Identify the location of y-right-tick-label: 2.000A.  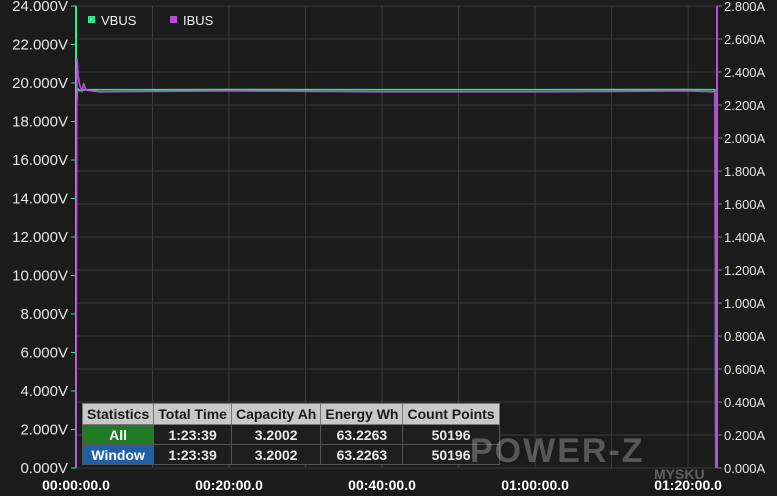
(745, 138).